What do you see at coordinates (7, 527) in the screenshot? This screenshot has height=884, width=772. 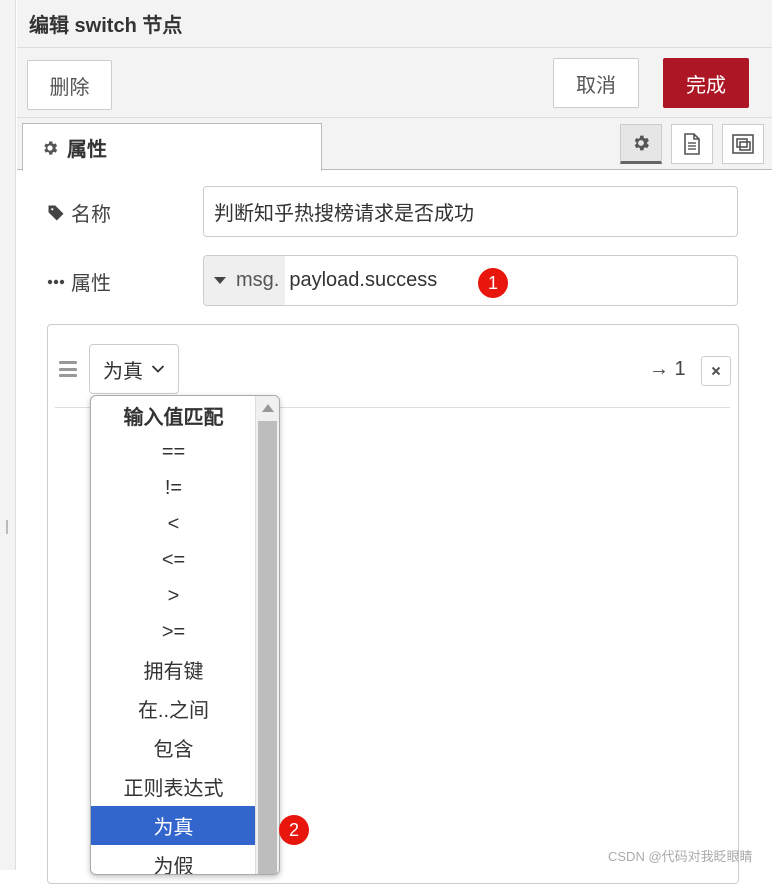 I see `canvas-tick` at bounding box center [7, 527].